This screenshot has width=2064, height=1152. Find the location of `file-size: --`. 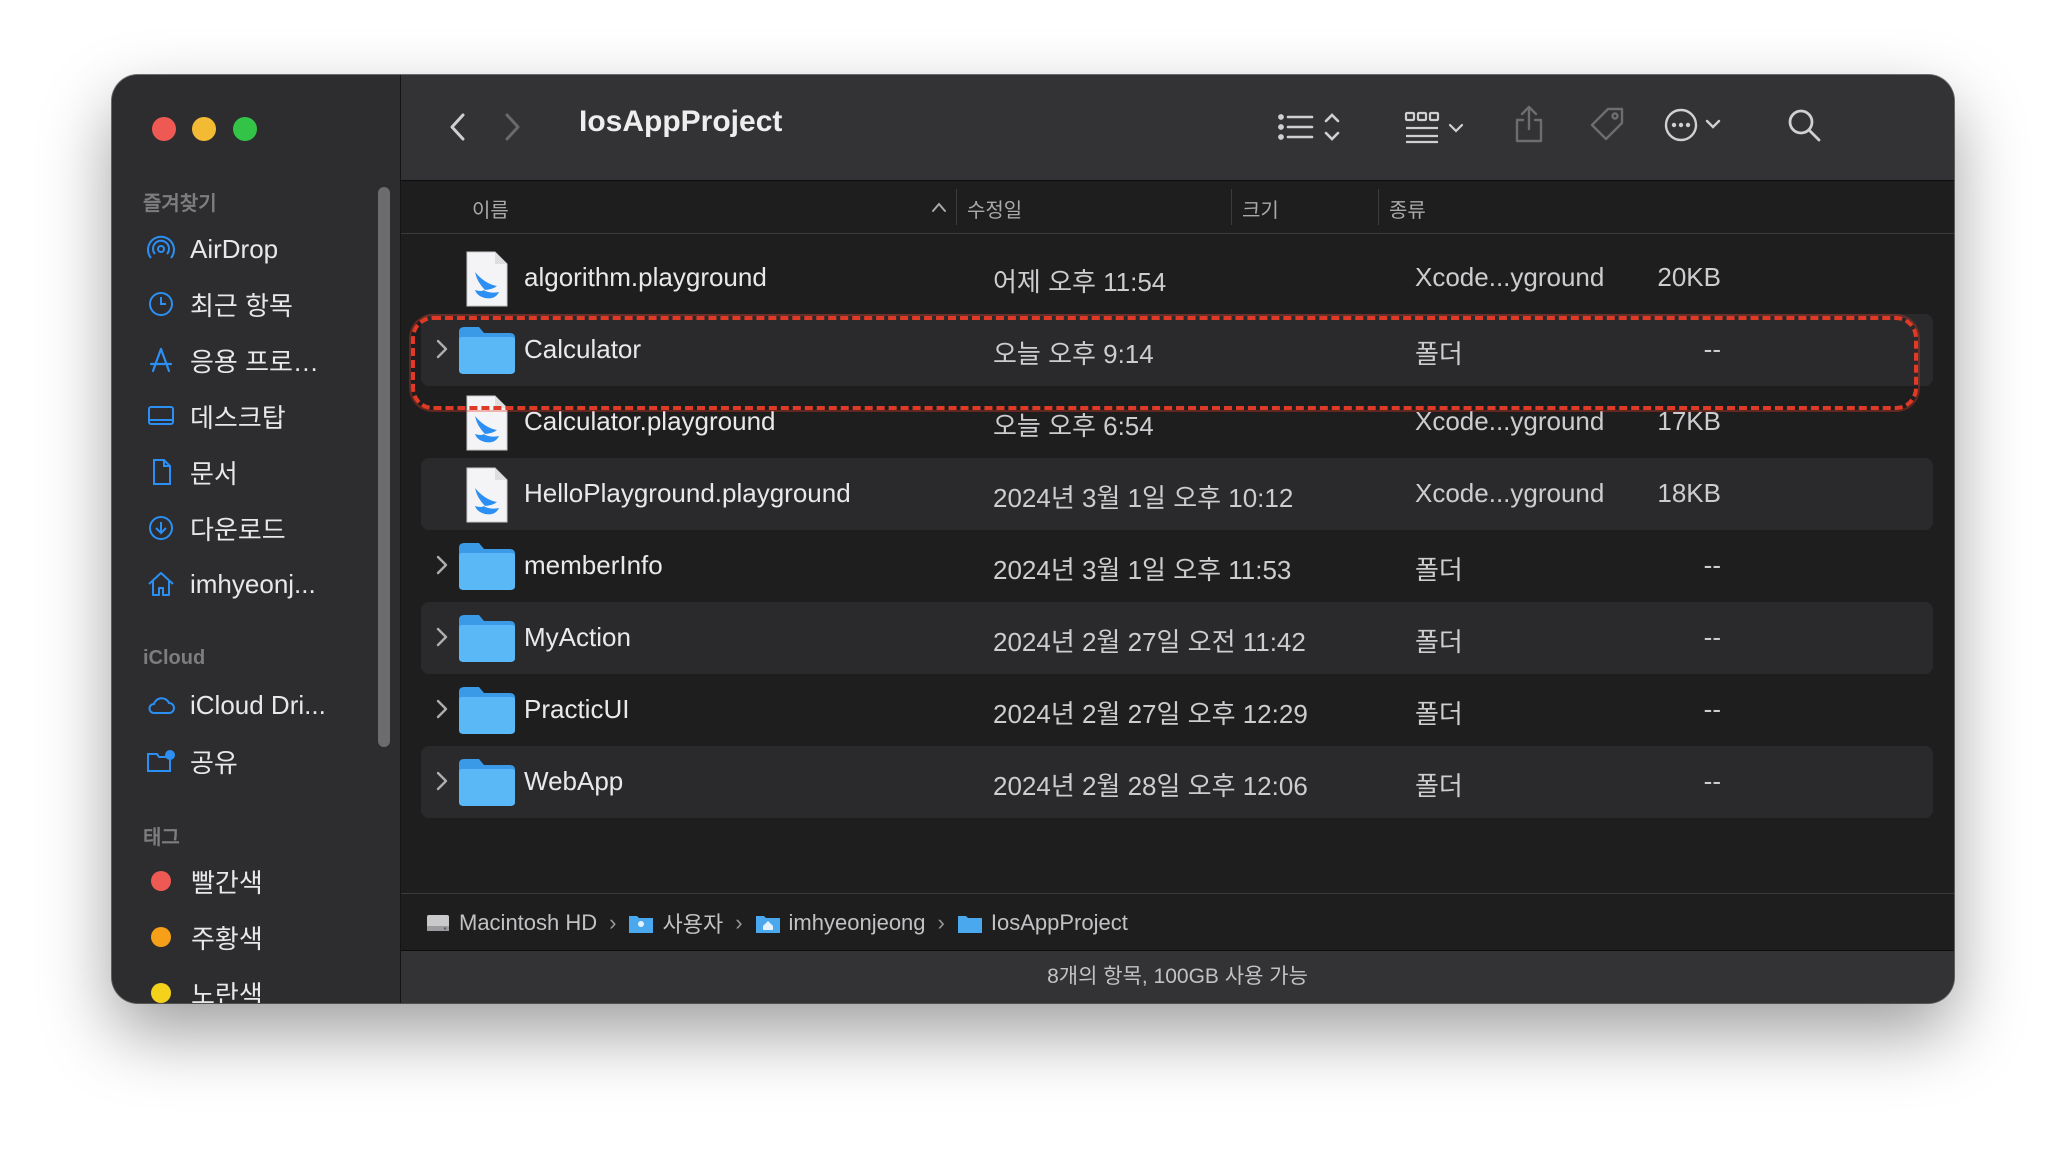

file-size: -- is located at coordinates (1712, 709).